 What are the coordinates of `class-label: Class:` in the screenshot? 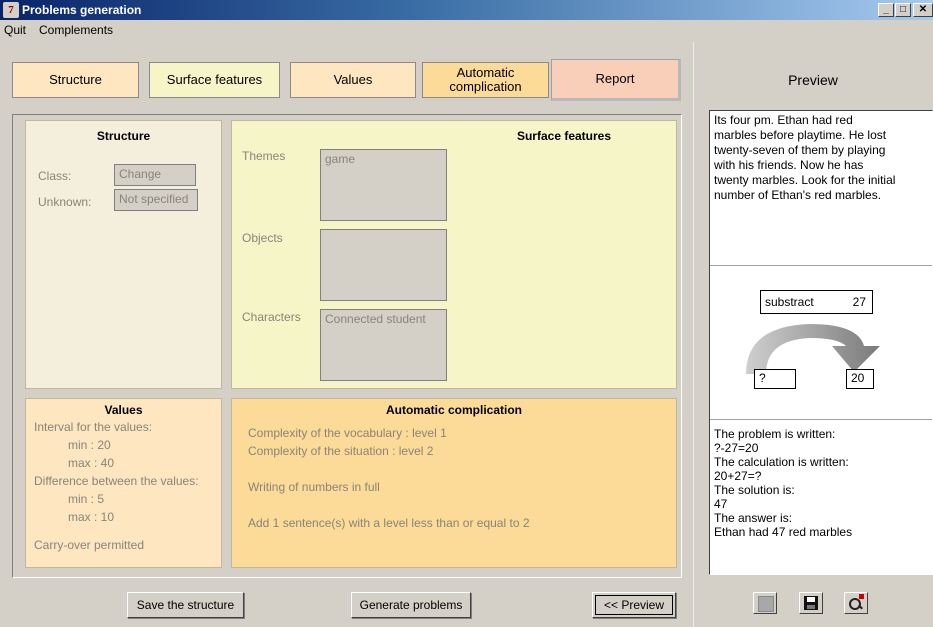 It's located at (55, 176).